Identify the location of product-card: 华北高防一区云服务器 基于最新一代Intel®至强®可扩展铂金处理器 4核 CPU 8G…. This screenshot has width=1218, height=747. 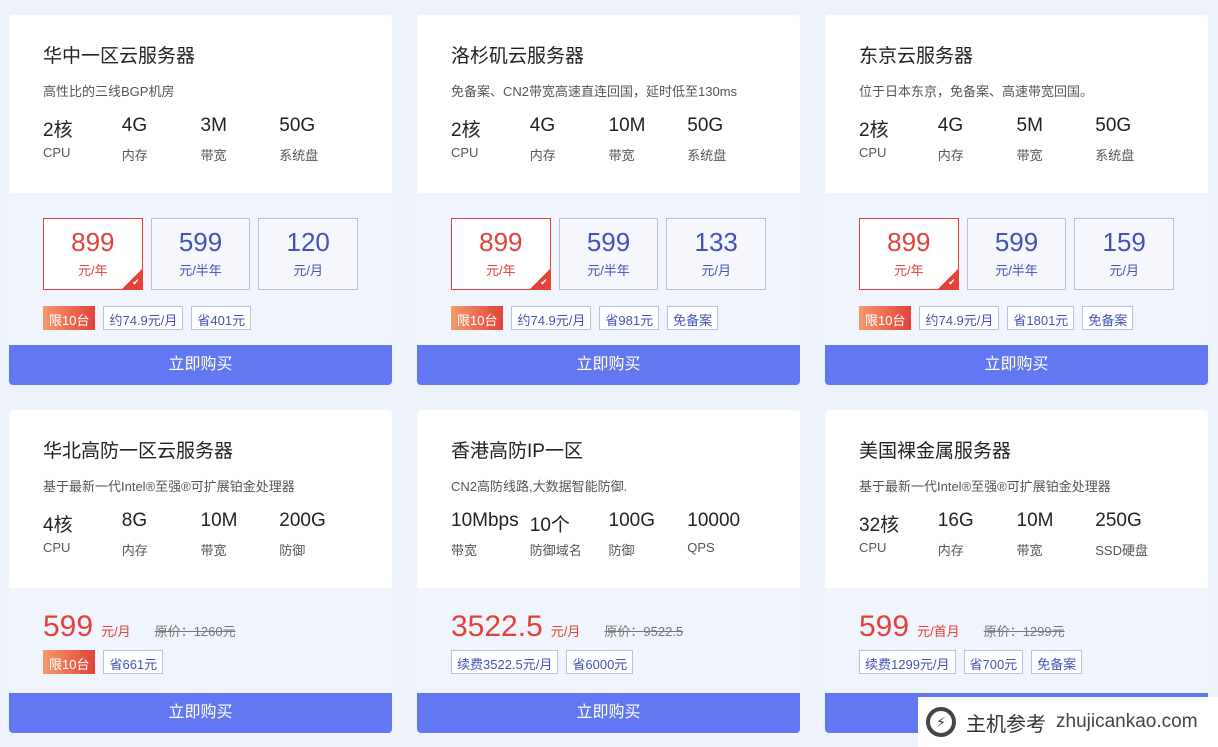
(200, 571).